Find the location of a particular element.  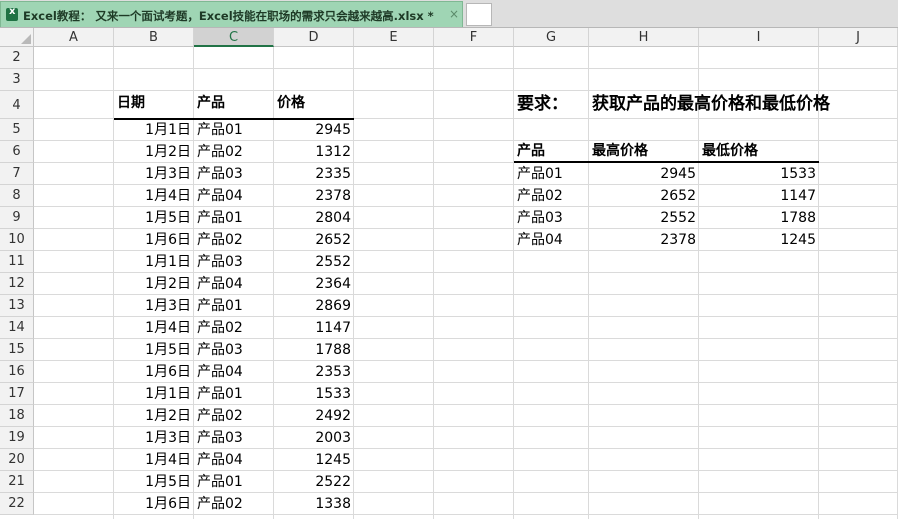

column-header-h: H is located at coordinates (644, 37).